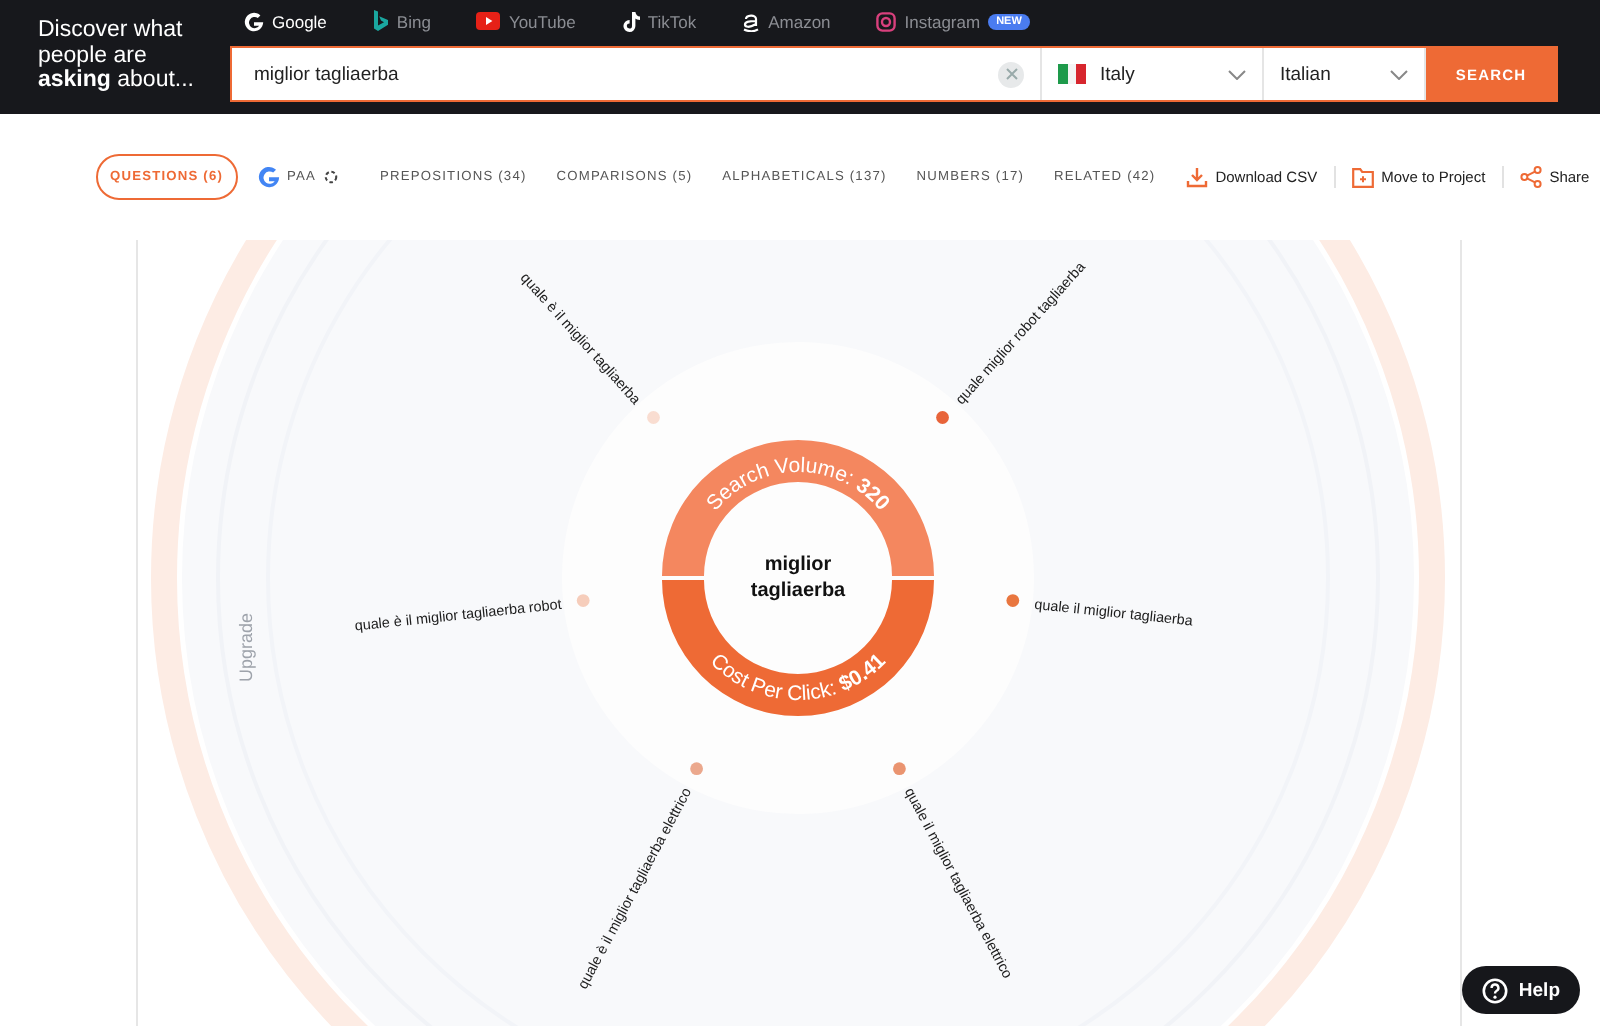 This screenshot has height=1026, width=1600. I want to click on flag-icon, so click(1072, 74).